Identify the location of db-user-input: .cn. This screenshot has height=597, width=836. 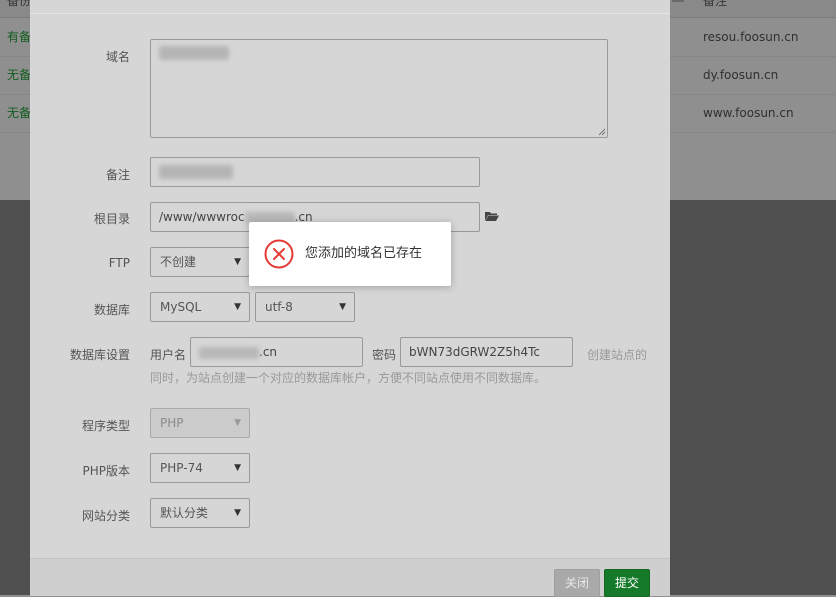
(276, 352).